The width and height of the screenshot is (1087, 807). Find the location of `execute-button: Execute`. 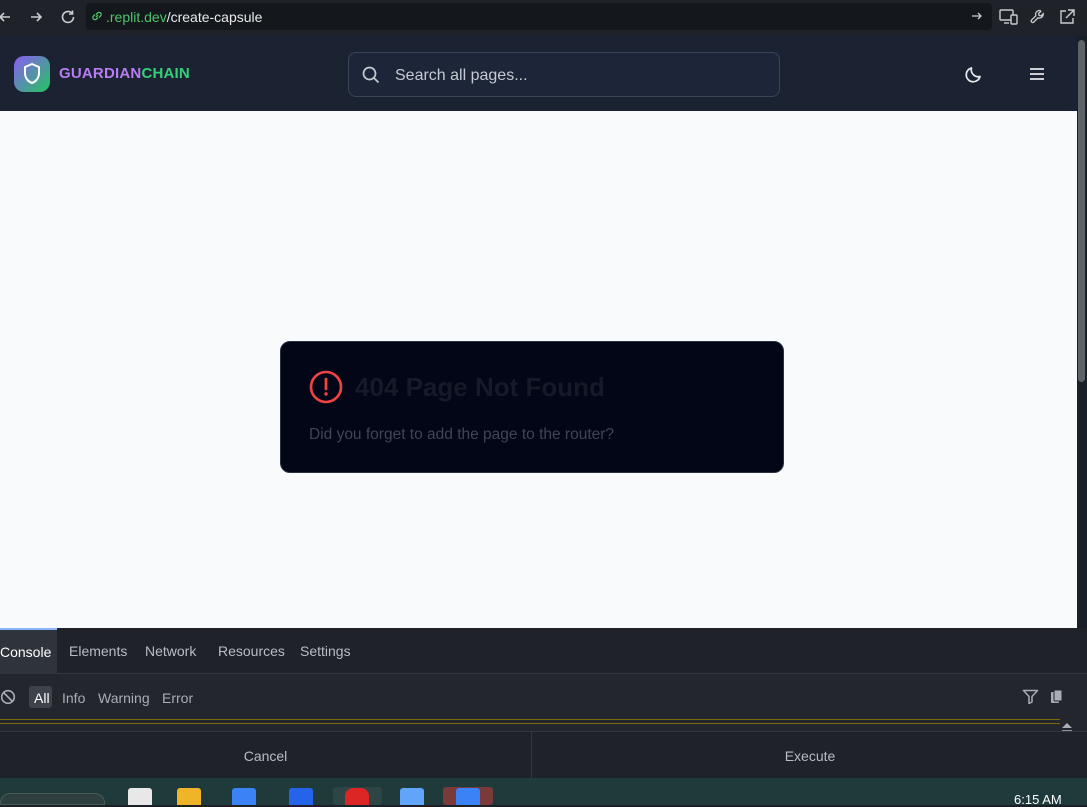

execute-button: Execute is located at coordinates (810, 755).